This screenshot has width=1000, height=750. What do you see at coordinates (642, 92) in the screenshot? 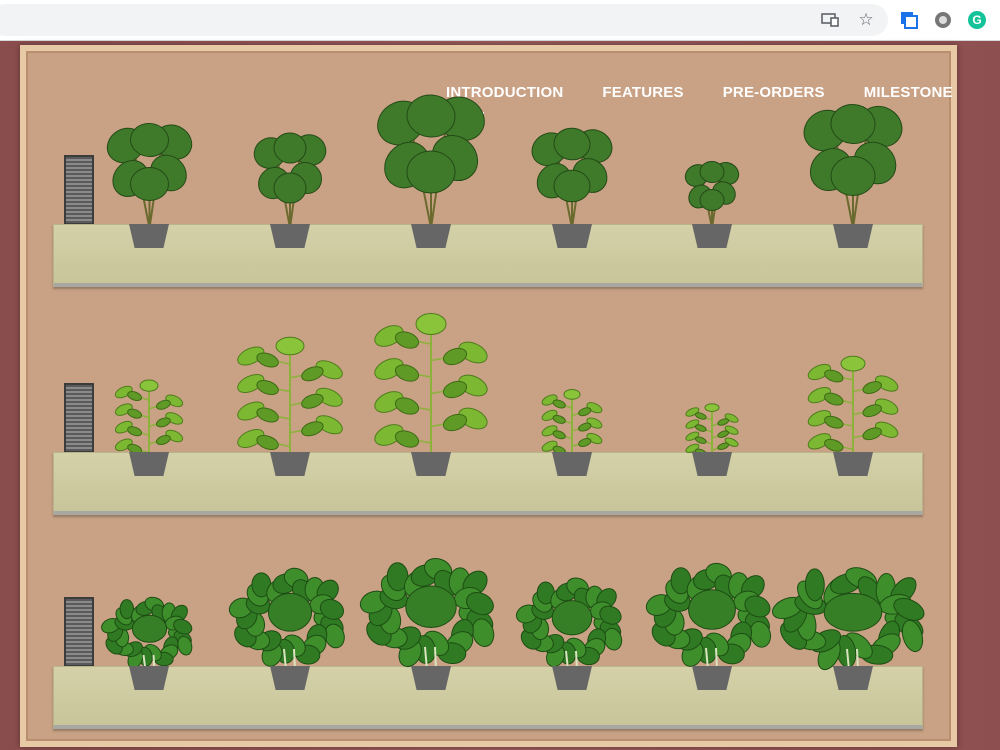
I see `nav-features: FEATURES` at bounding box center [642, 92].